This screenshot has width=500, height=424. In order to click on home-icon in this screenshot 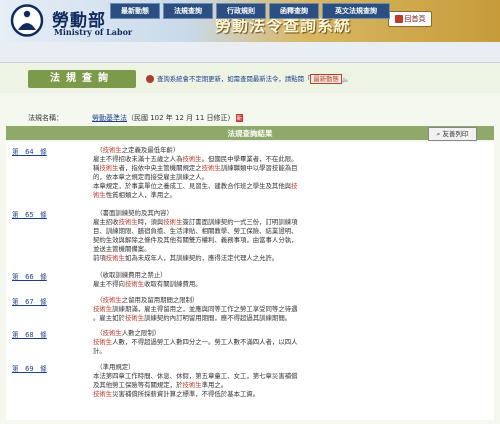, I will do `click(398, 19)`.